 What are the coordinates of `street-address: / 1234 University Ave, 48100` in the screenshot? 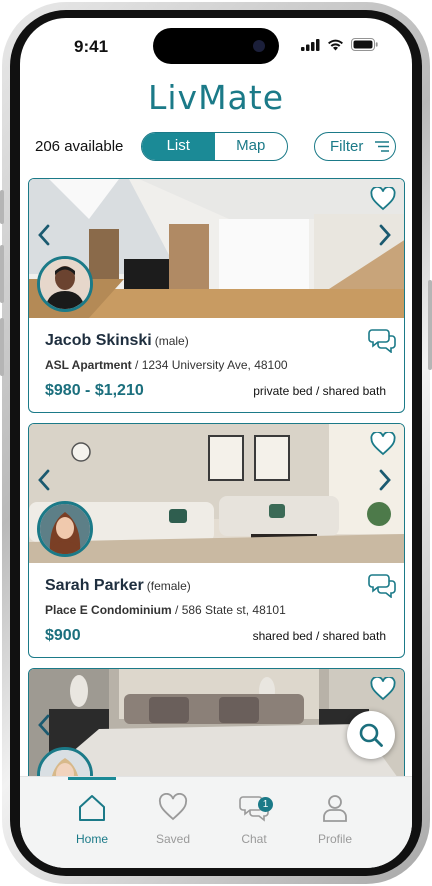 It's located at (209, 365).